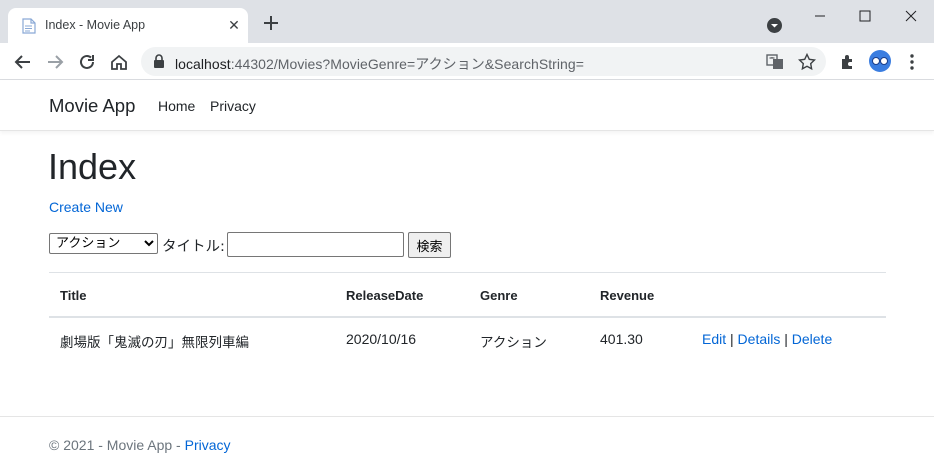 The height and width of the screenshot is (472, 934). Describe the element at coordinates (193, 247) in the screenshot. I see `title-filter-label: タイトル:` at that location.